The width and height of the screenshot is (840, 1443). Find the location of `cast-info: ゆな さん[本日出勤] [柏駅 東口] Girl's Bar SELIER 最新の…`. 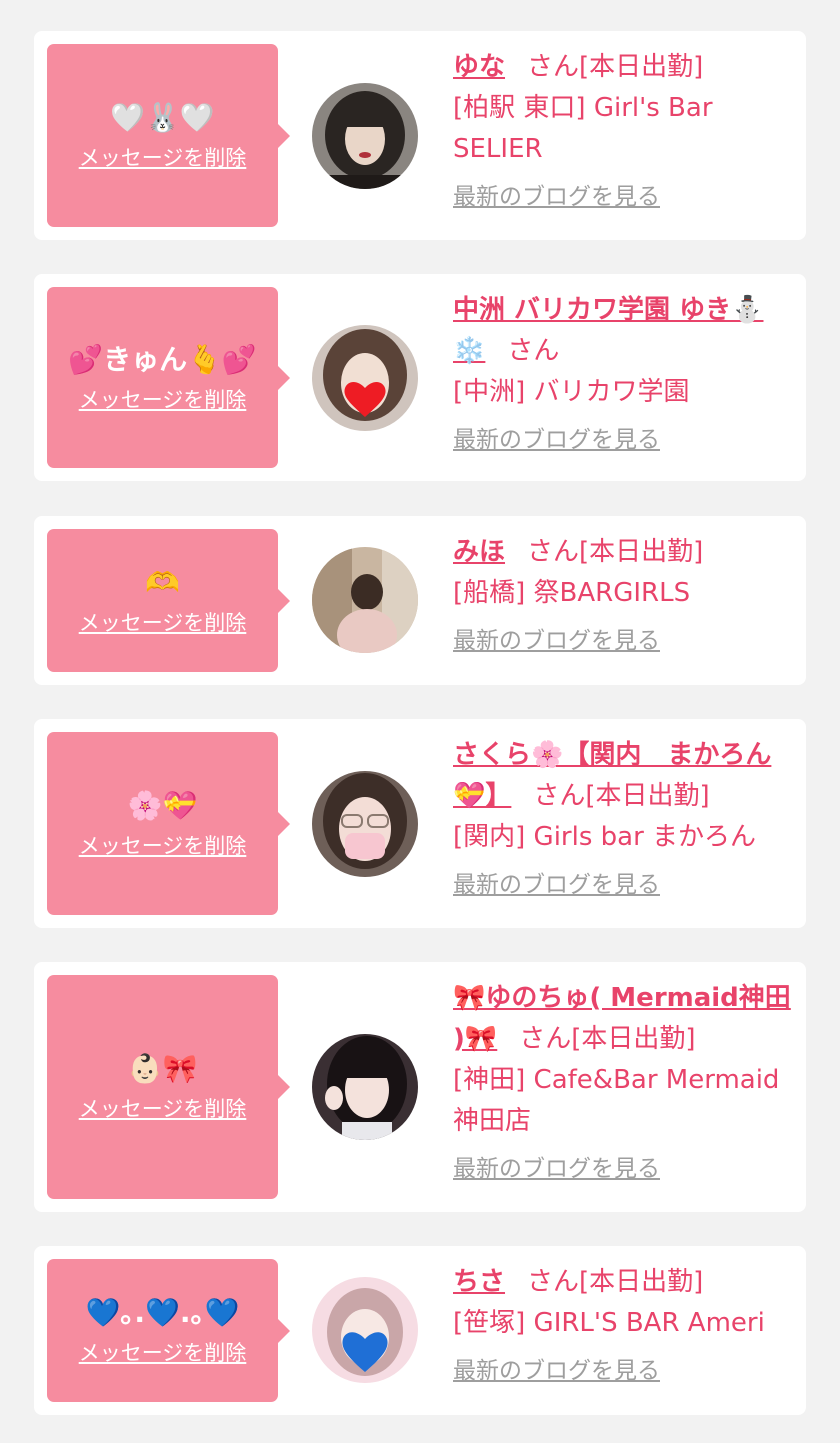

cast-info: ゆな さん[本日出勤] [柏駅 東口] Girl's Bar SELIER 最新の… is located at coordinates (622, 132).